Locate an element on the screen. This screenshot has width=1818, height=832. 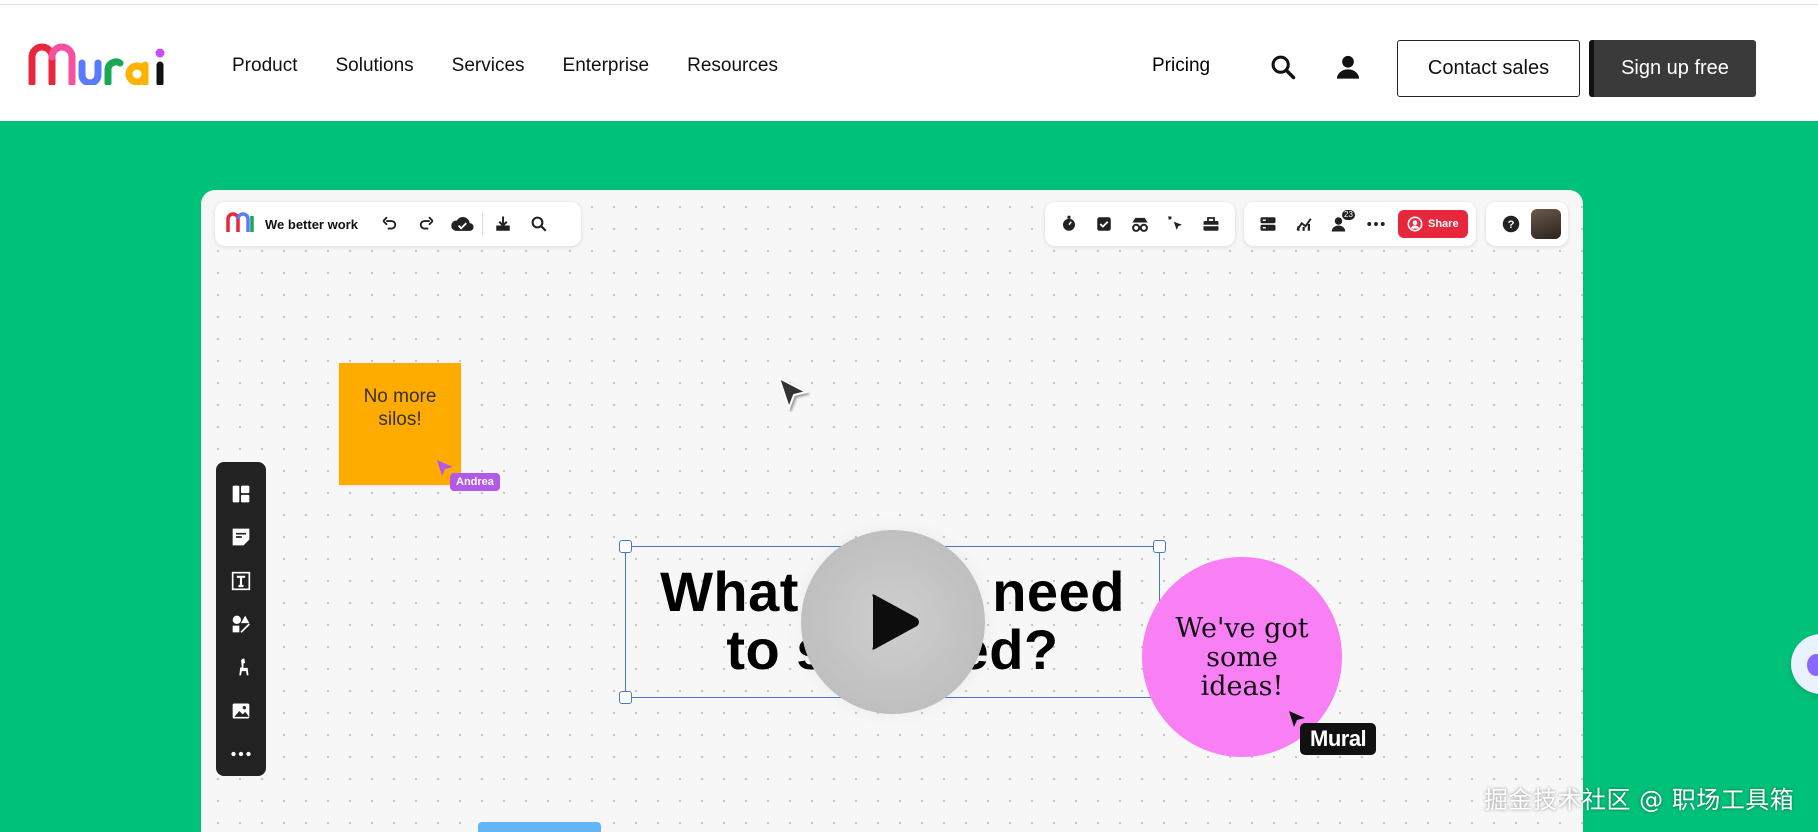
resize-handle-top-left is located at coordinates (625, 546).